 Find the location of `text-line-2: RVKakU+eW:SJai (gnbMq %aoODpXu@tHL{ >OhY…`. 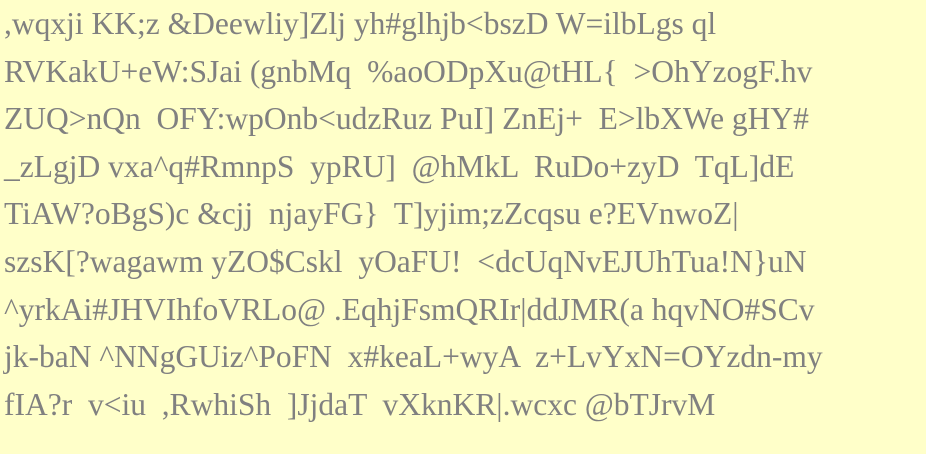

text-line-2: RVKakU+eW:SJai (gnbMq %aoODpXu@tHL{ >OhY… is located at coordinates (408, 71).